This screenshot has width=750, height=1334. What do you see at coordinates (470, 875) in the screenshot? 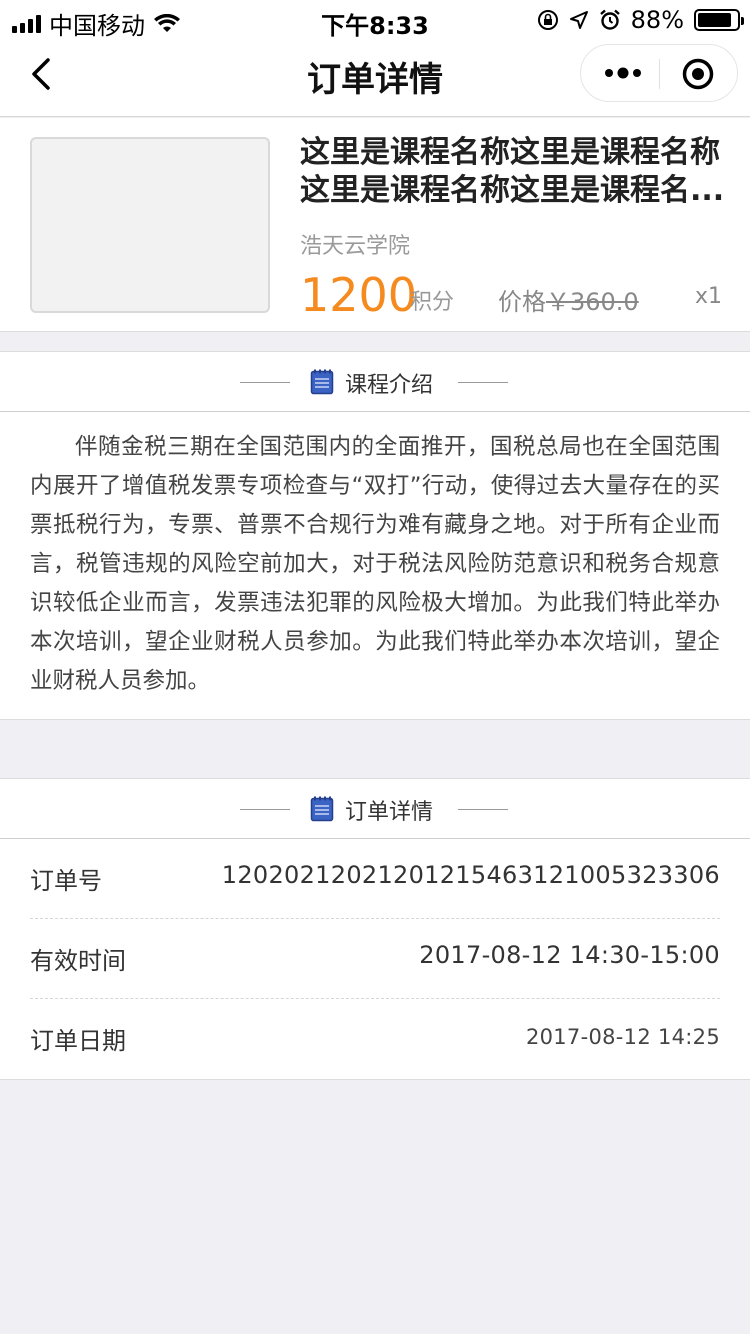
I see `order-number-value: 12020212021201215463121005323306` at bounding box center [470, 875].